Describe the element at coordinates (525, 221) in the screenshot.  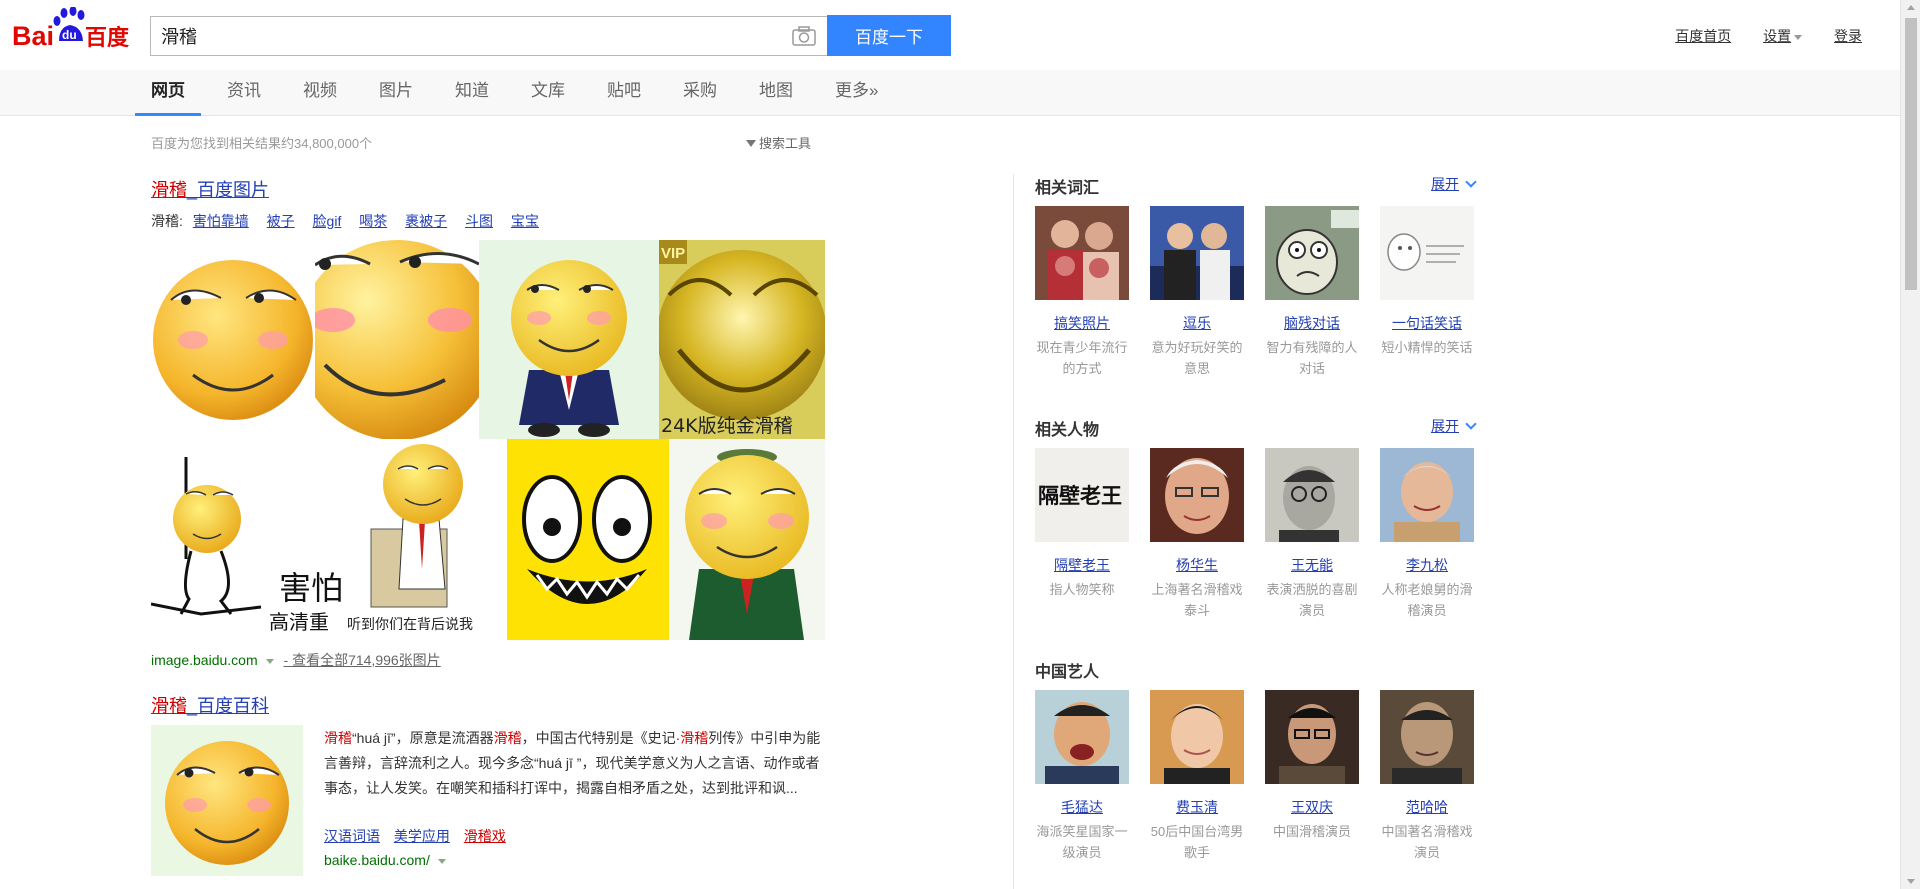
I see `sub-link: 宝宝` at that location.